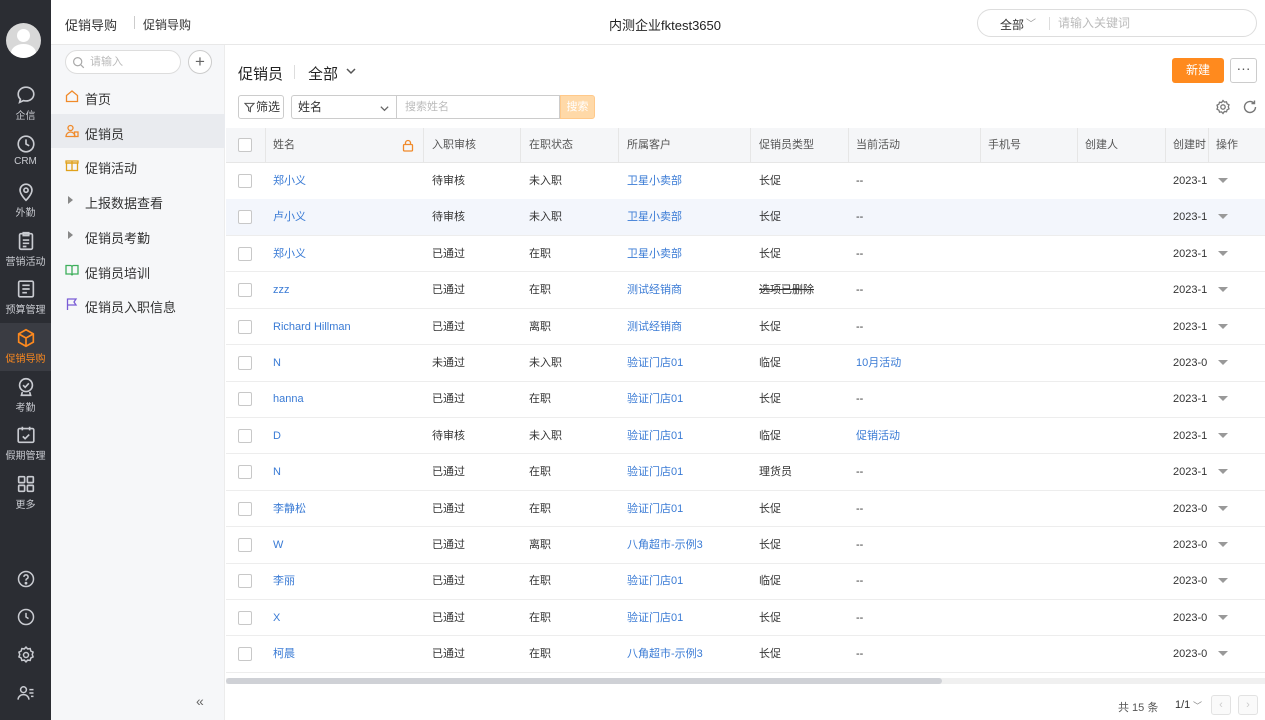 The height and width of the screenshot is (720, 1265). What do you see at coordinates (1028, 145) in the screenshot?
I see `column-header: 手机号` at bounding box center [1028, 145].